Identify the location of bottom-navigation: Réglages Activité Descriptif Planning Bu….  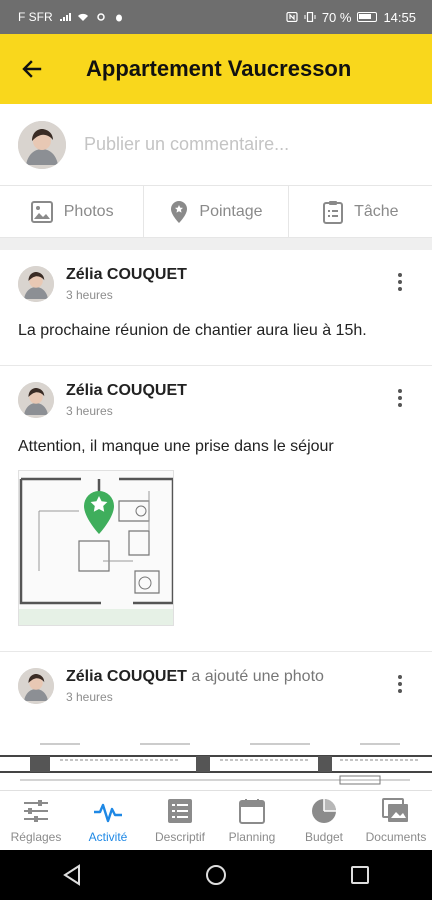
(216, 820).